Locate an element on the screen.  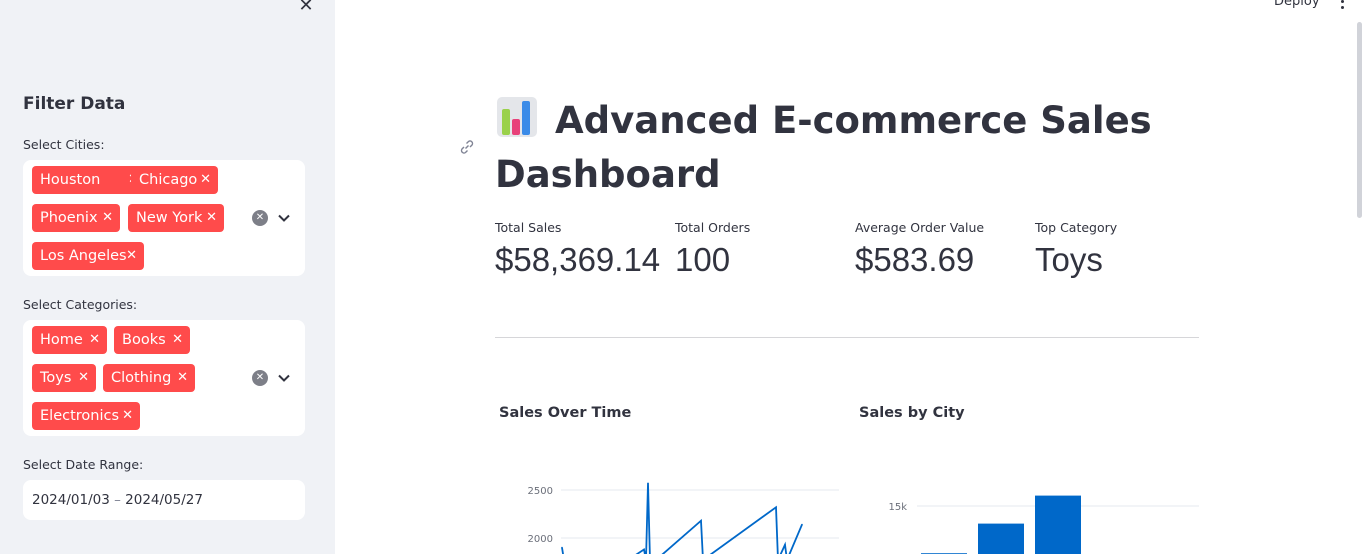
metric-total-sales: Total Sales $58,369.14 is located at coordinates (577, 249).